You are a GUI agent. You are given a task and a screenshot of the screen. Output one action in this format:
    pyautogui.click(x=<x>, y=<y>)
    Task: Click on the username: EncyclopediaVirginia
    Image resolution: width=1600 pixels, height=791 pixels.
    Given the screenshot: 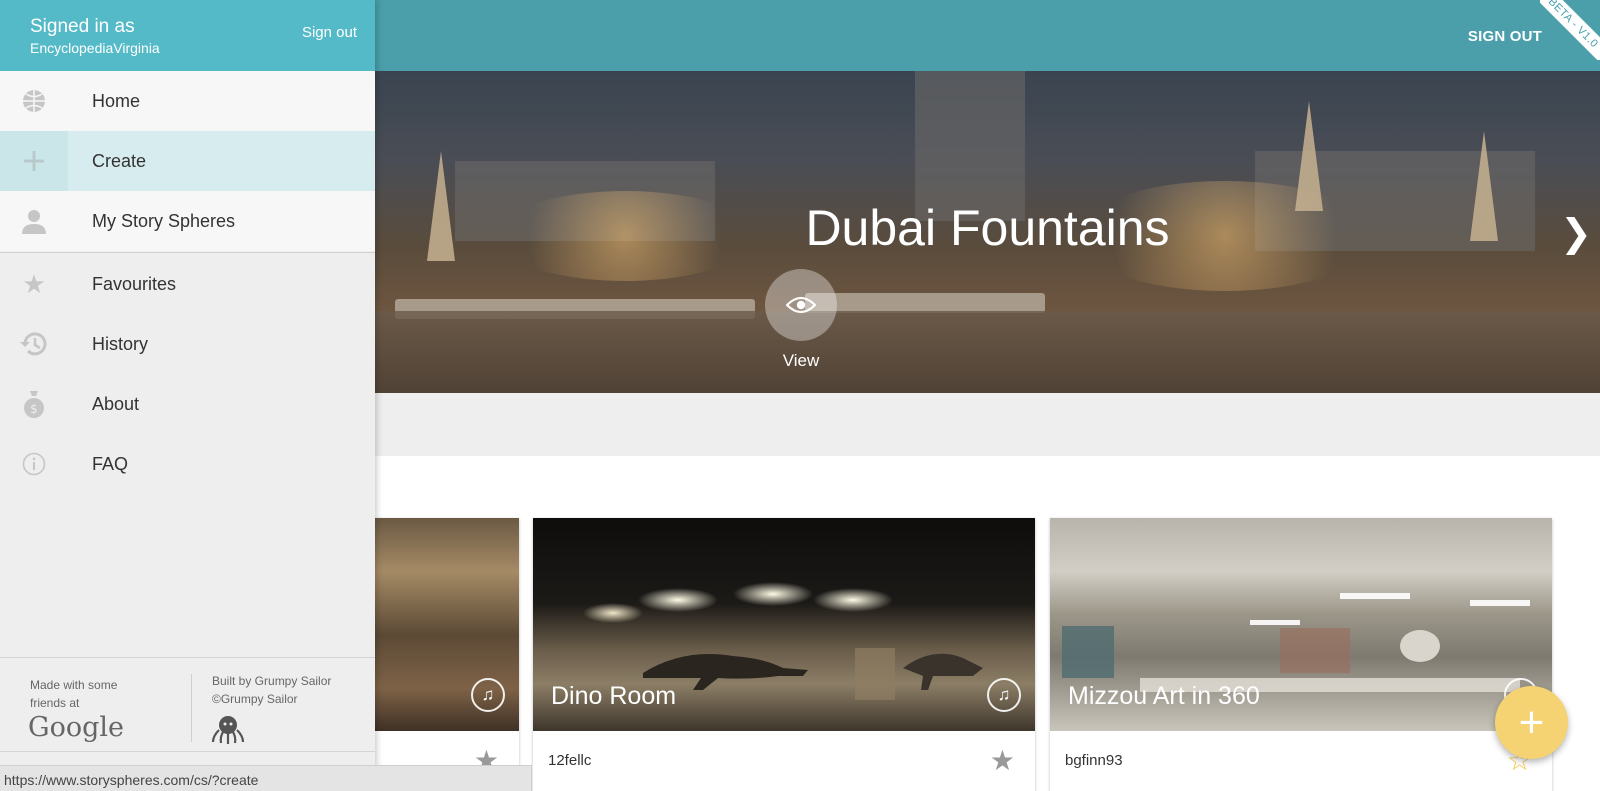 What is the action you would take?
    pyautogui.click(x=95, y=48)
    